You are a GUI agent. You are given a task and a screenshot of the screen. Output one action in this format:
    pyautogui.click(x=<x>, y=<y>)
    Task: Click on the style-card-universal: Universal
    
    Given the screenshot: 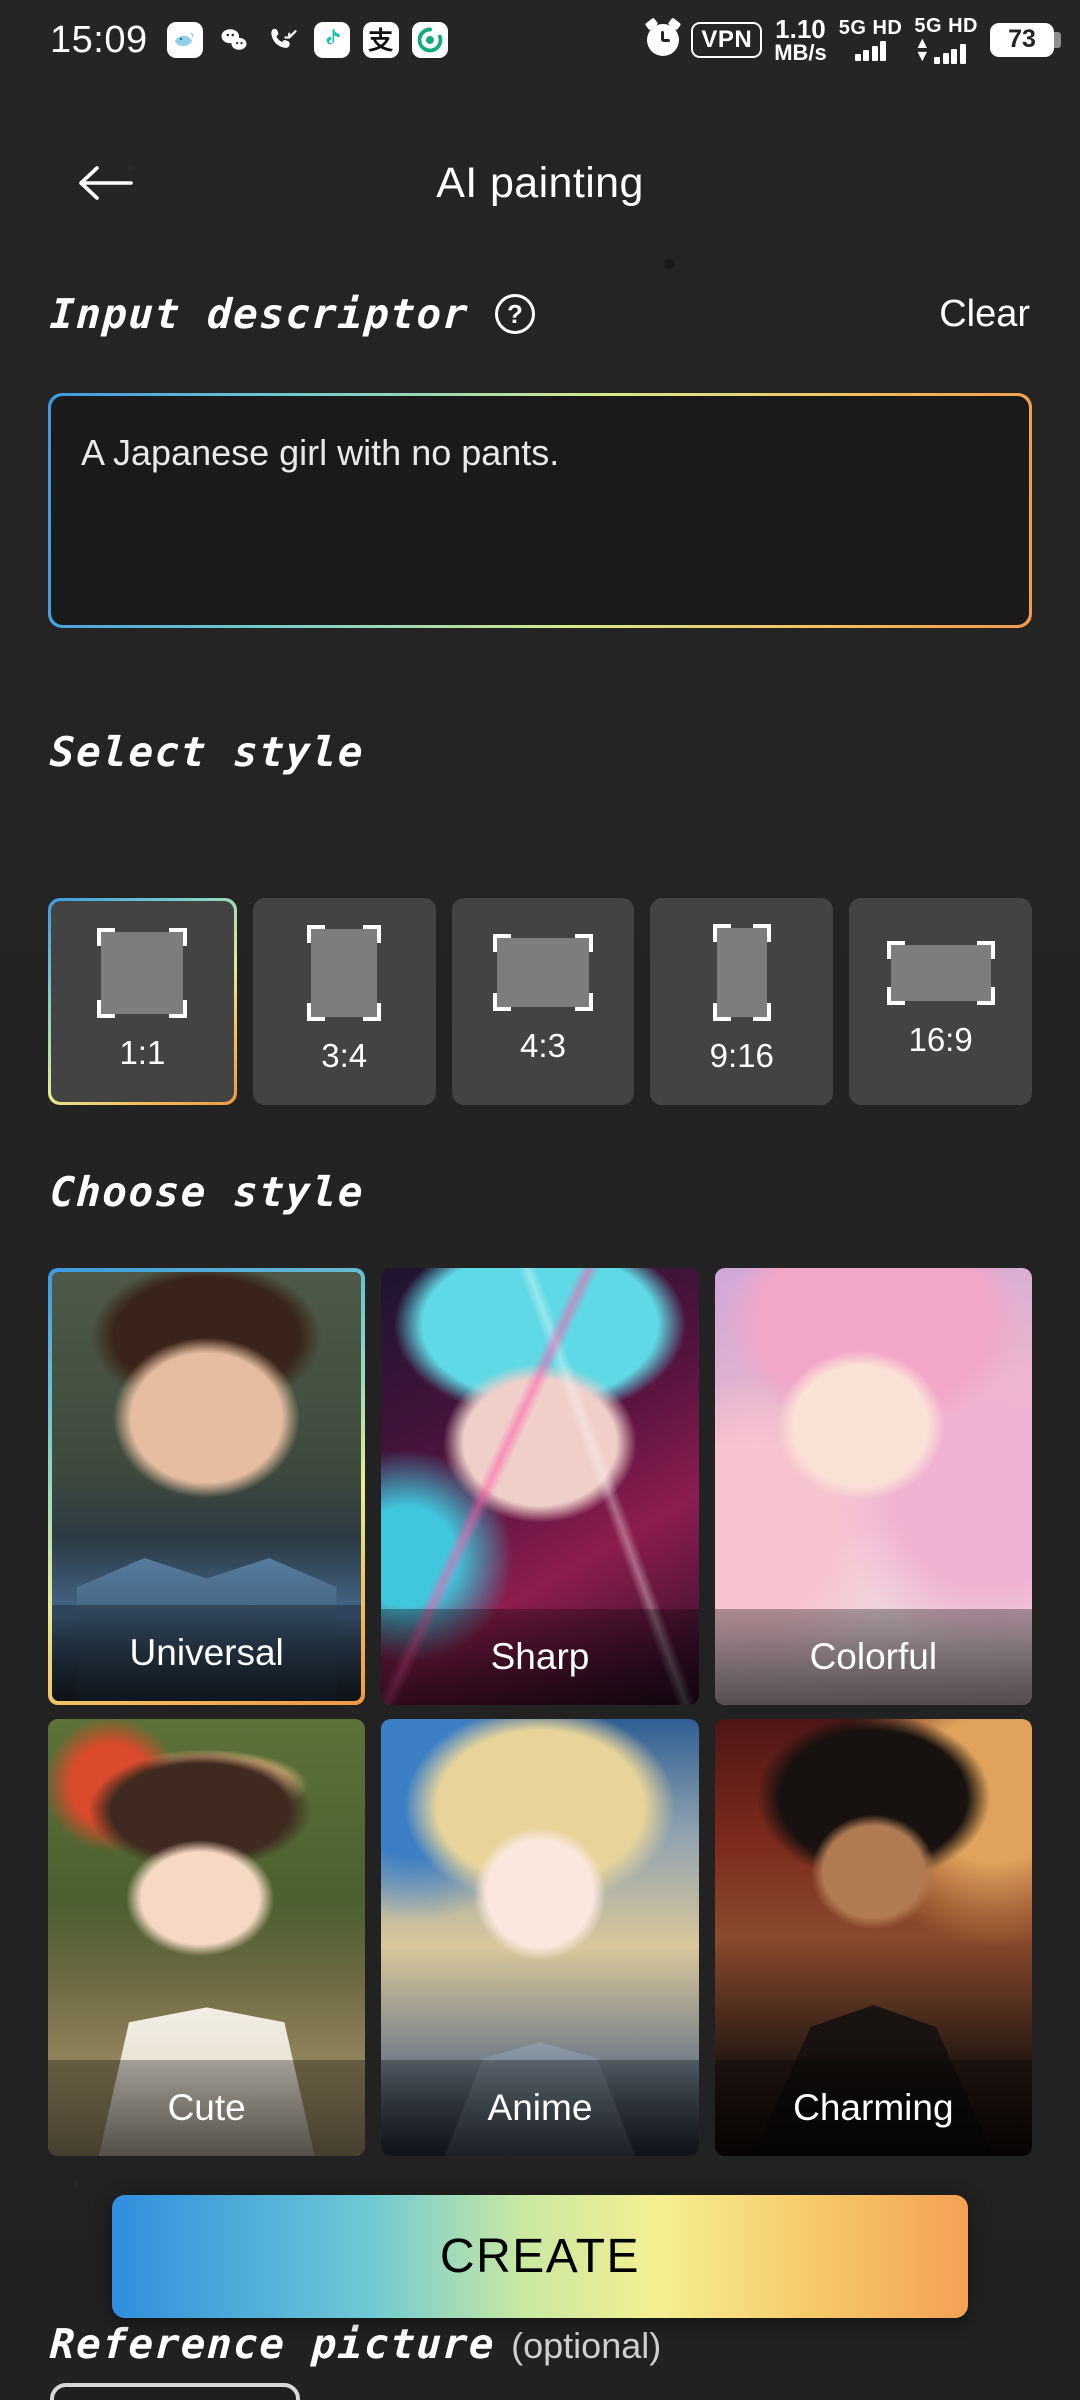 What is the action you would take?
    pyautogui.click(x=207, y=1486)
    